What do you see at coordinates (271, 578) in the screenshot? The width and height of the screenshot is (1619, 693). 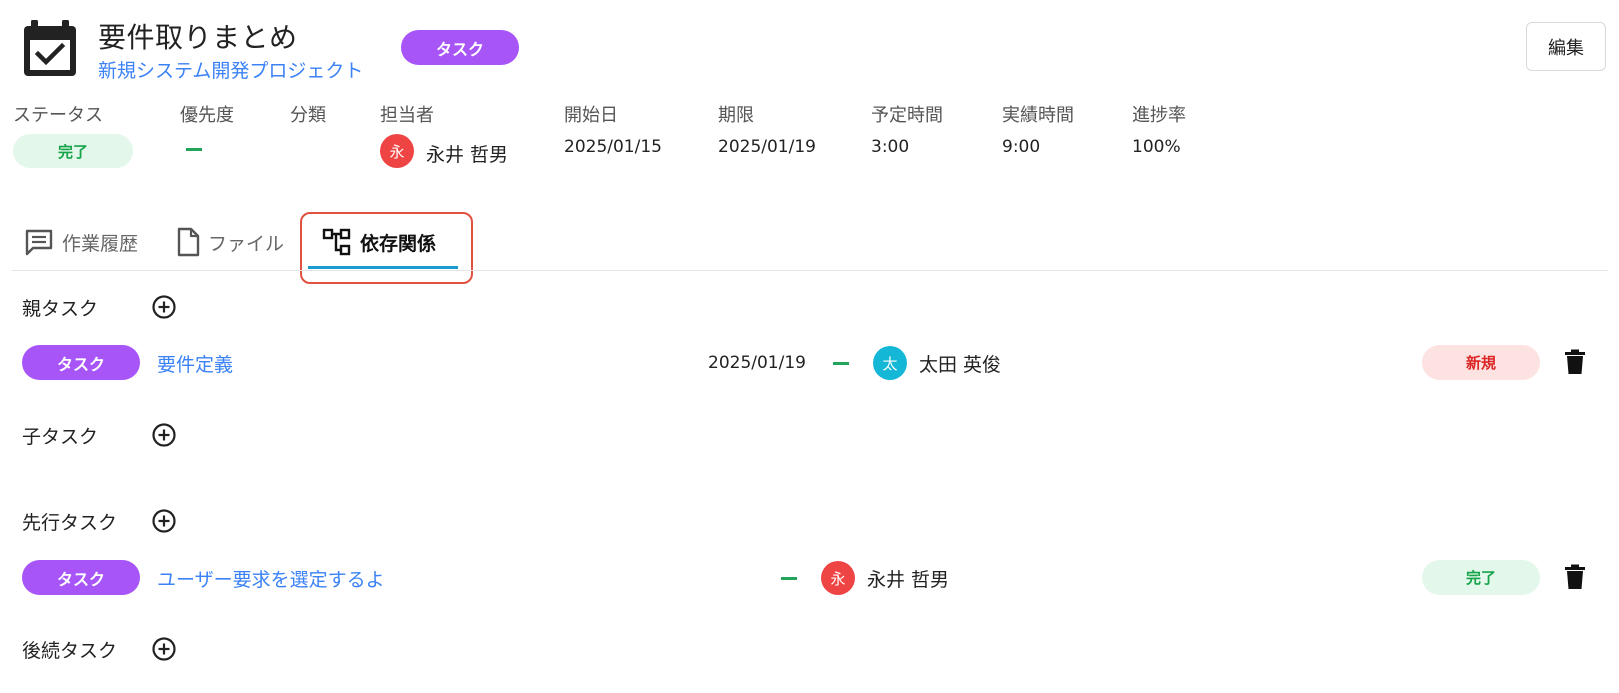 I see `predecessor-task-link: ユーザー要求を選定するよ` at bounding box center [271, 578].